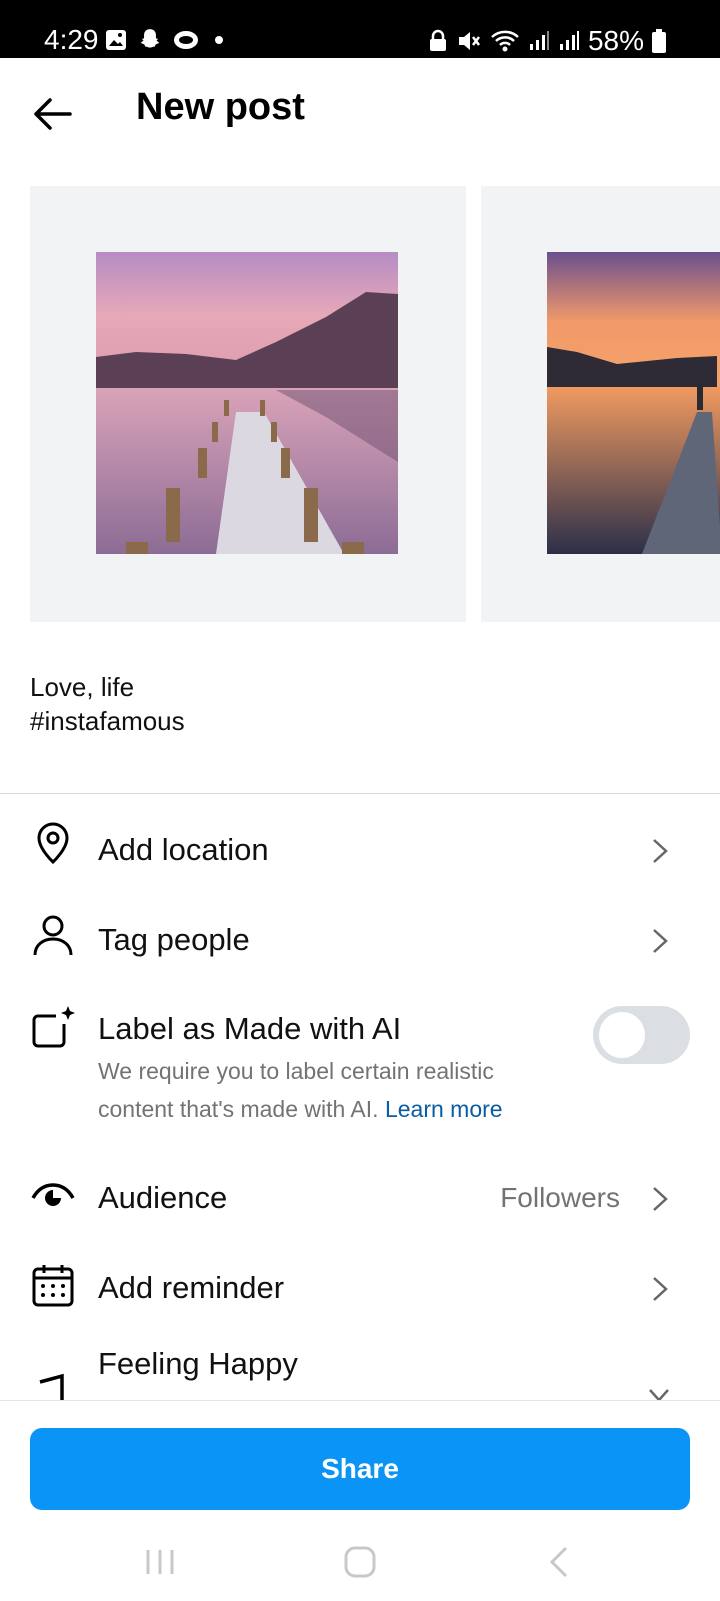 Image resolution: width=720 pixels, height=1601 pixels. I want to click on calendar-icon, so click(53, 1286).